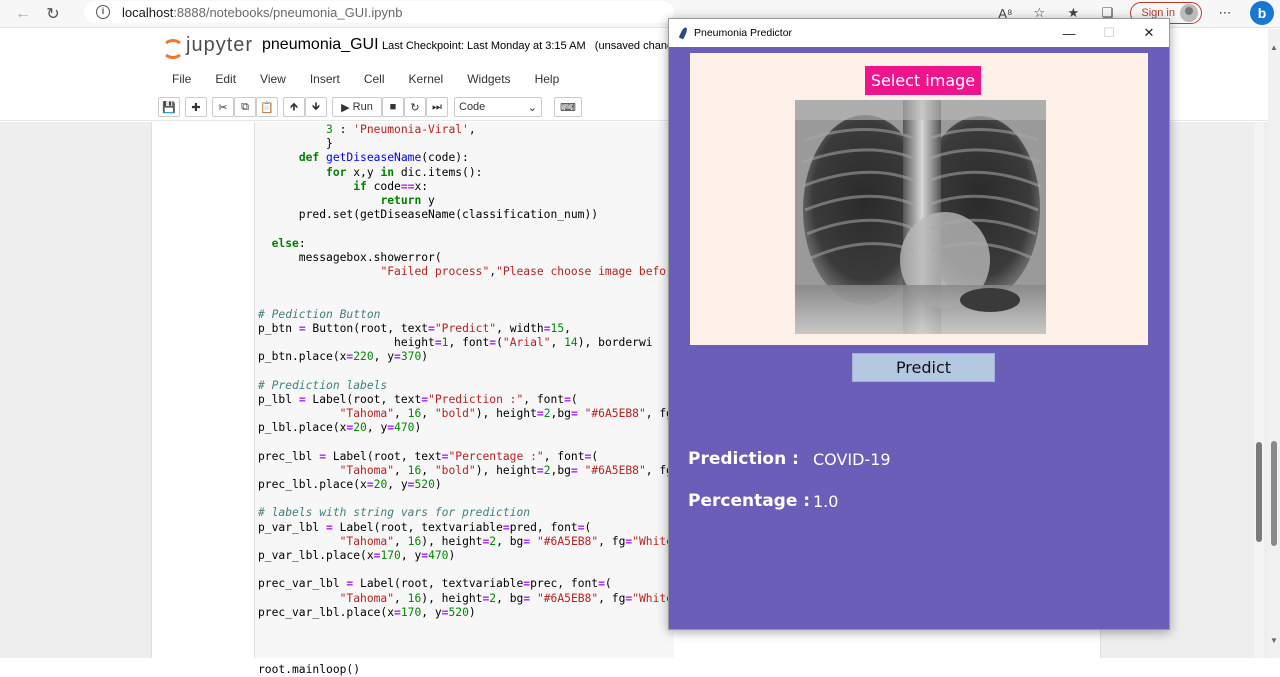 This screenshot has height=677, width=1280. What do you see at coordinates (923, 80) in the screenshot?
I see `select-image-button: Select image` at bounding box center [923, 80].